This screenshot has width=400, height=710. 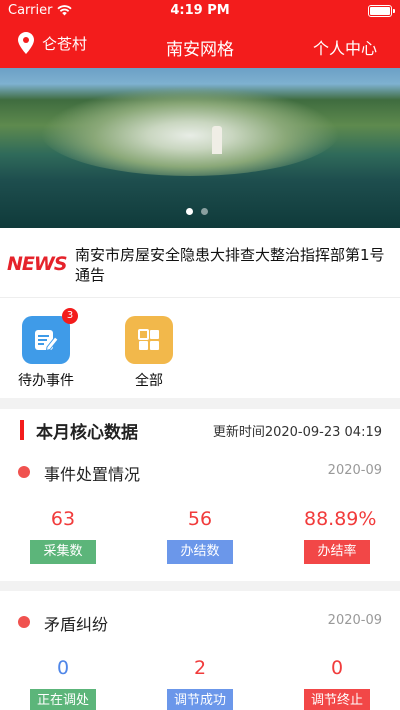 What do you see at coordinates (200, 471) in the screenshot?
I see `event-handling-header: 事件处置情况 2020-09` at bounding box center [200, 471].